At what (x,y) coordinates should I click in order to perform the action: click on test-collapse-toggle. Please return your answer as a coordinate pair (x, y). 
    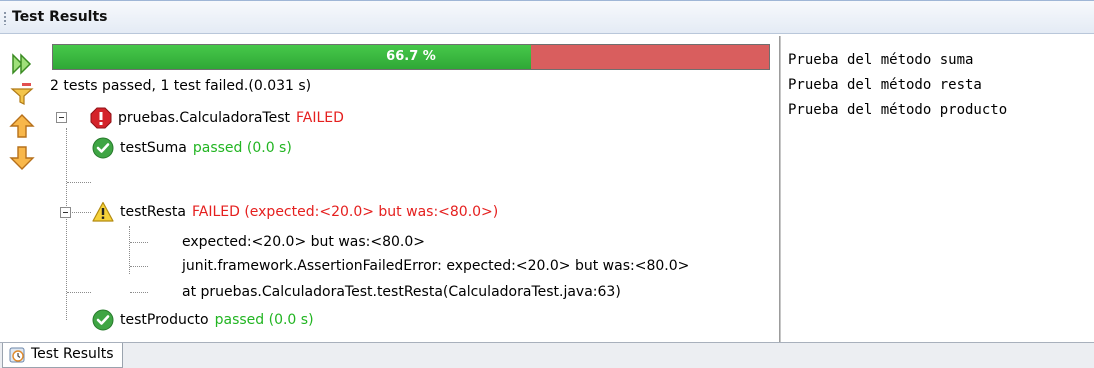
    Looking at the image, I should click on (65, 212).